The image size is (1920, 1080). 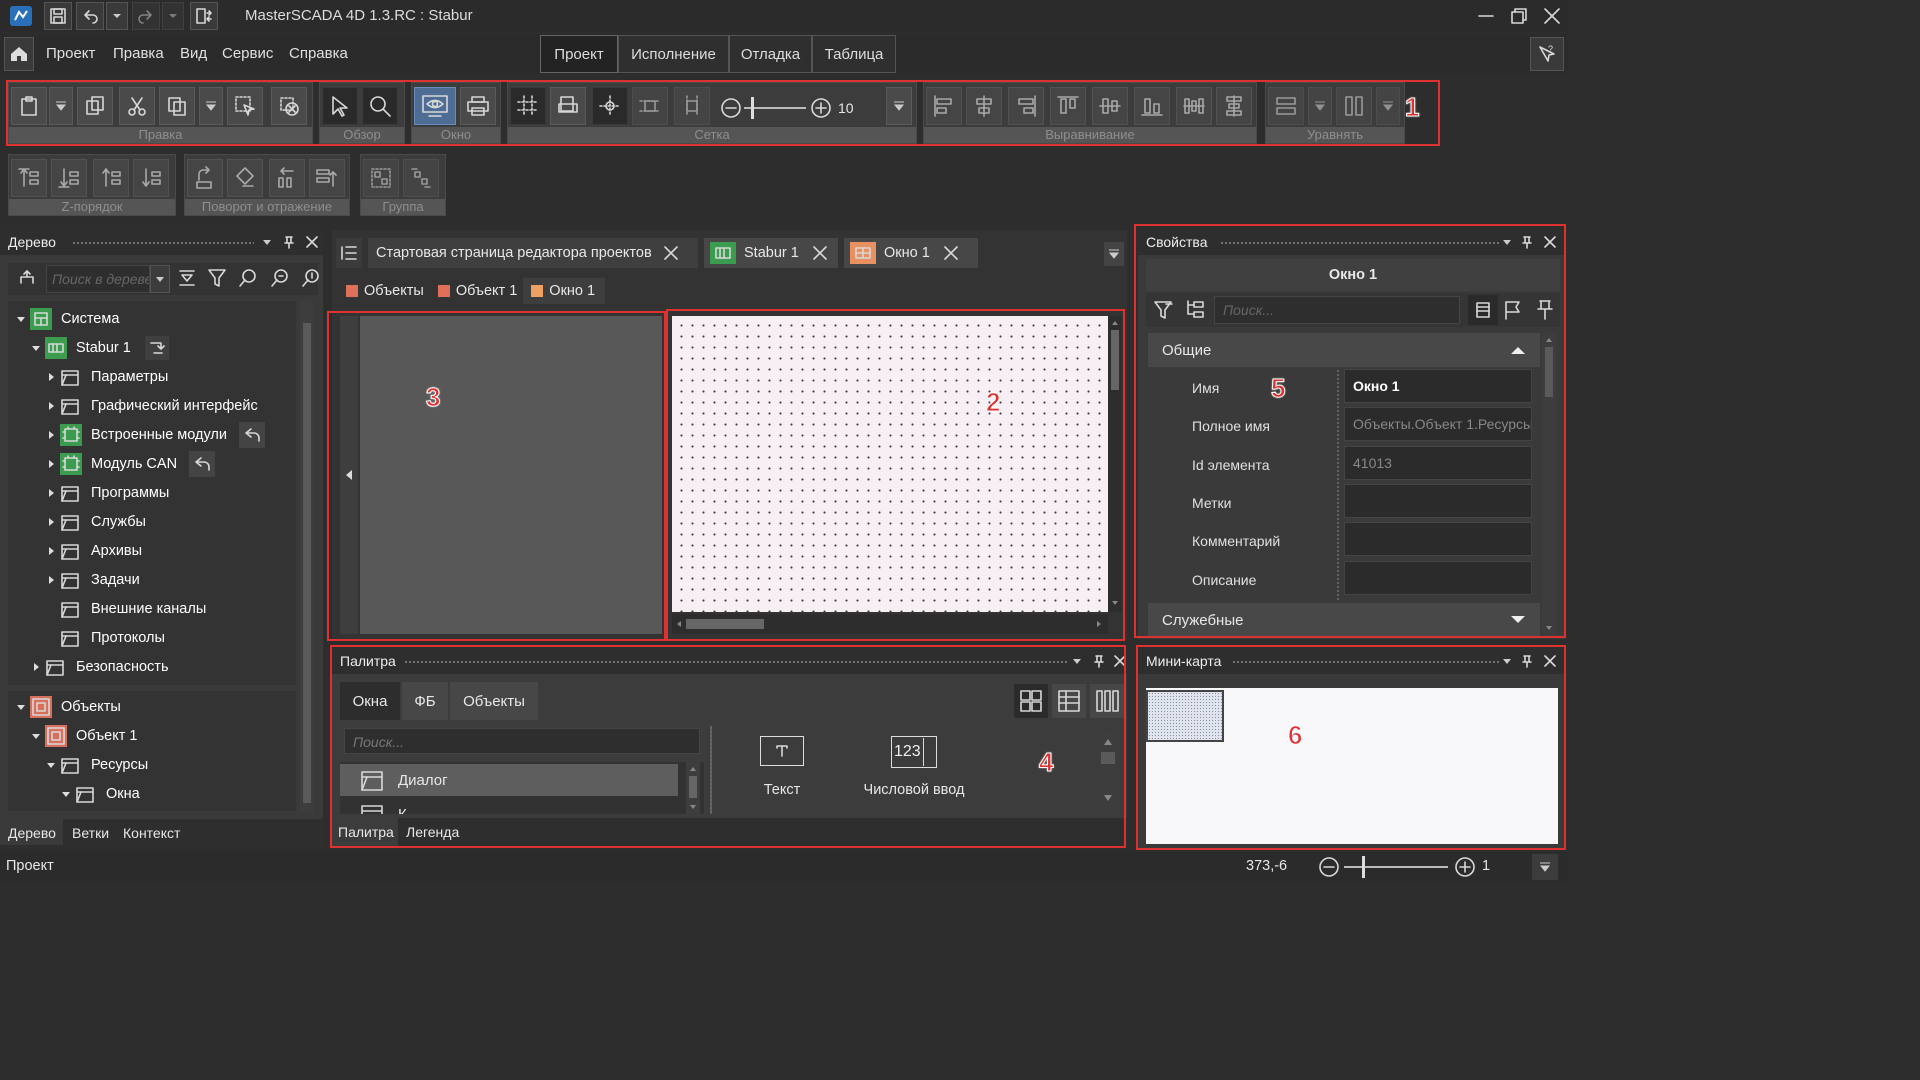 What do you see at coordinates (693, 788) in the screenshot?
I see `palette-list-scrollbar` at bounding box center [693, 788].